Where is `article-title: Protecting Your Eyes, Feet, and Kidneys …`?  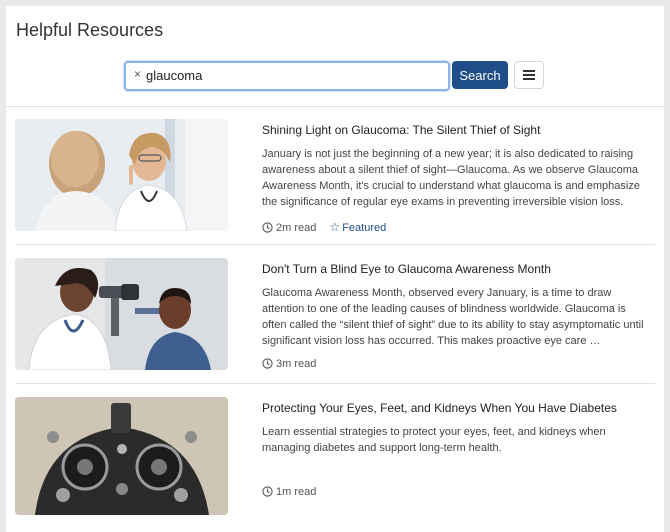 article-title: Protecting Your Eyes, Feet, and Kidneys … is located at coordinates (439, 408).